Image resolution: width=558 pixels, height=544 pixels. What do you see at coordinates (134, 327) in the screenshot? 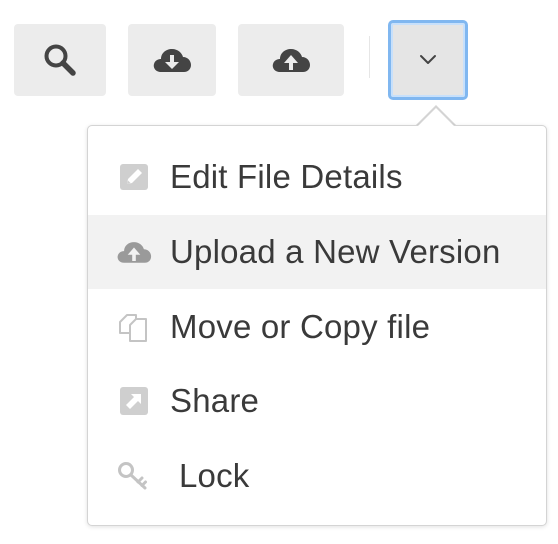
I see `copy-icon` at bounding box center [134, 327].